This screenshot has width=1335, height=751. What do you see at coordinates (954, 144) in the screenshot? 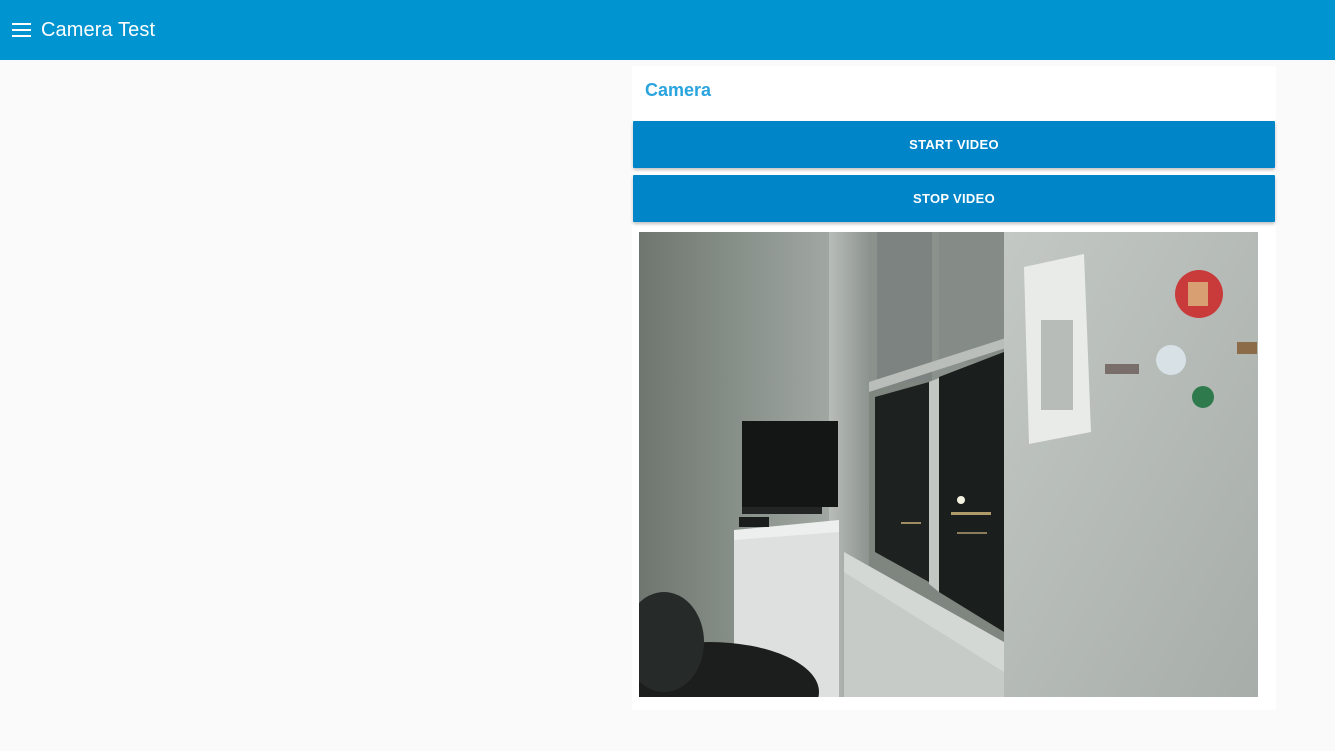
I see `start-video-button: START VIDEO` at bounding box center [954, 144].